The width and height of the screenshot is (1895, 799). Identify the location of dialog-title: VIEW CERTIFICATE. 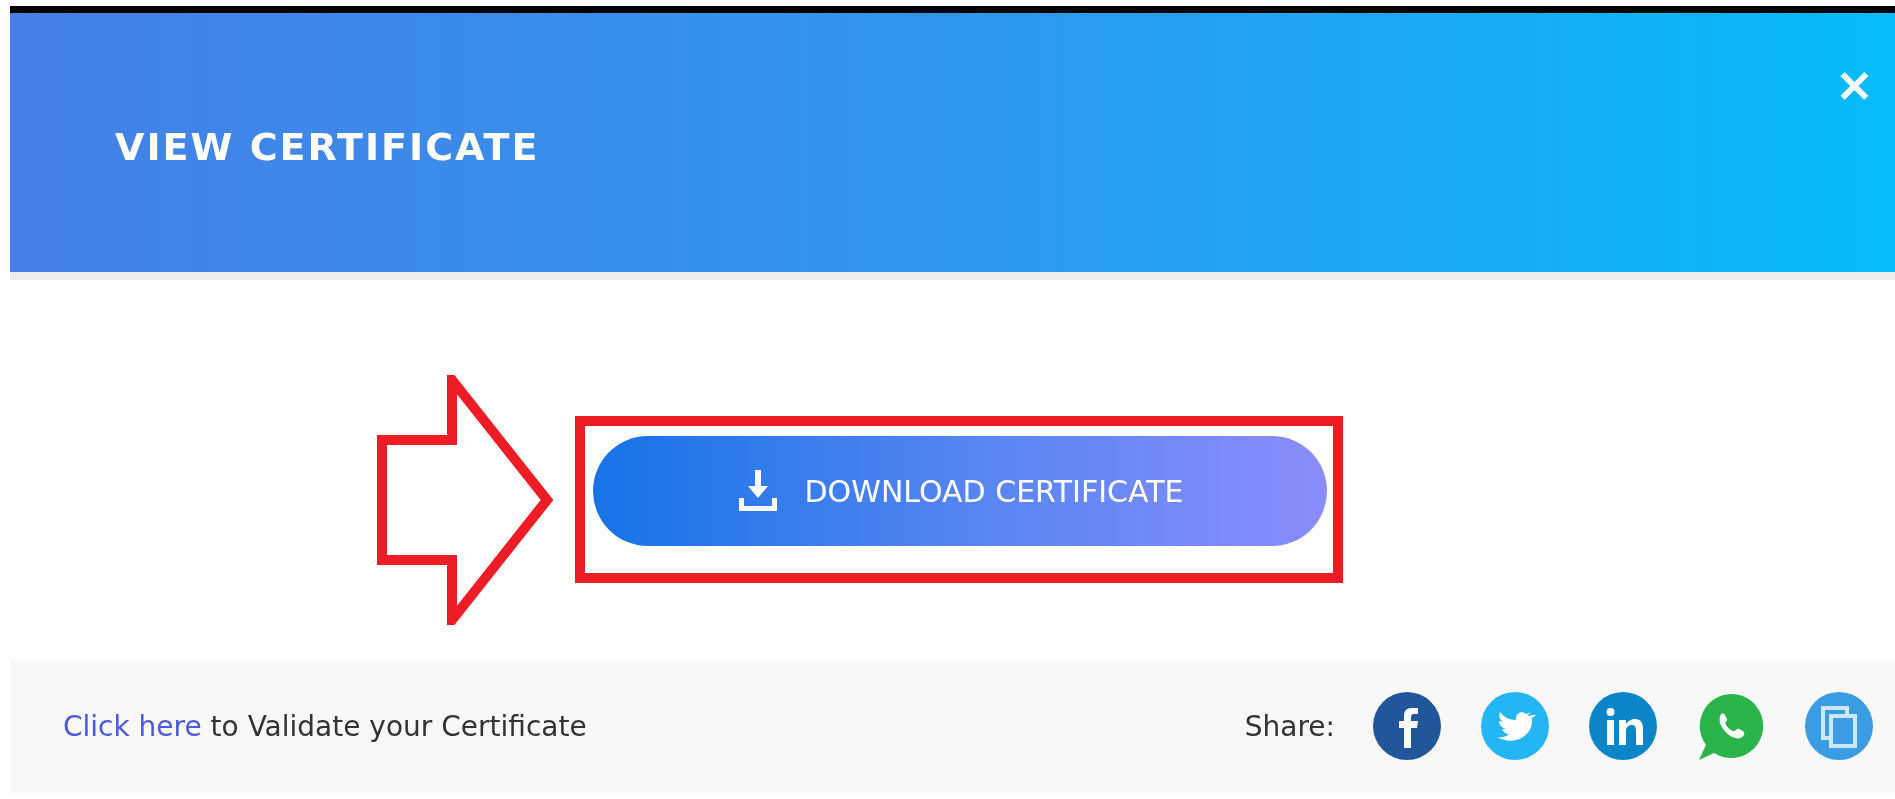
(327, 146).